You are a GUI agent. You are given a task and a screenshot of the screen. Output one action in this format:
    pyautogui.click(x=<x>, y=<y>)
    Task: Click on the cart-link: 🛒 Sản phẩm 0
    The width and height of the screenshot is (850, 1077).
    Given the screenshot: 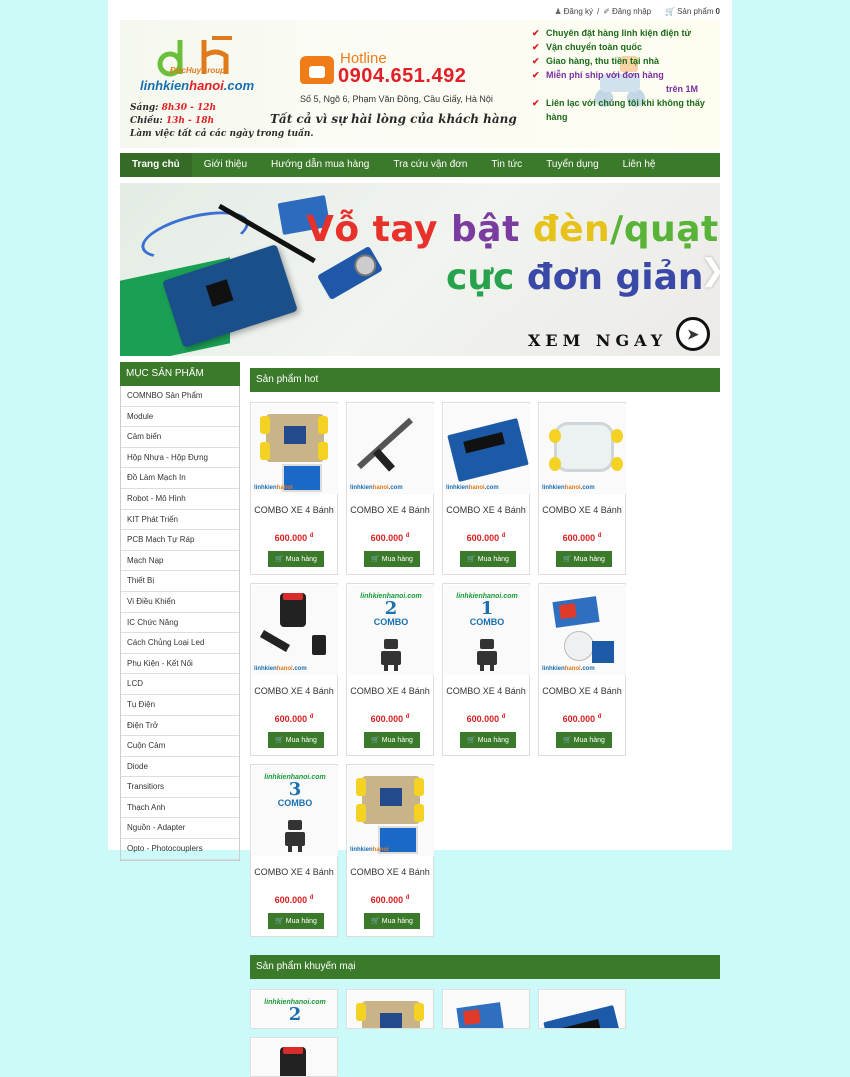 What is the action you would take?
    pyautogui.click(x=692, y=11)
    